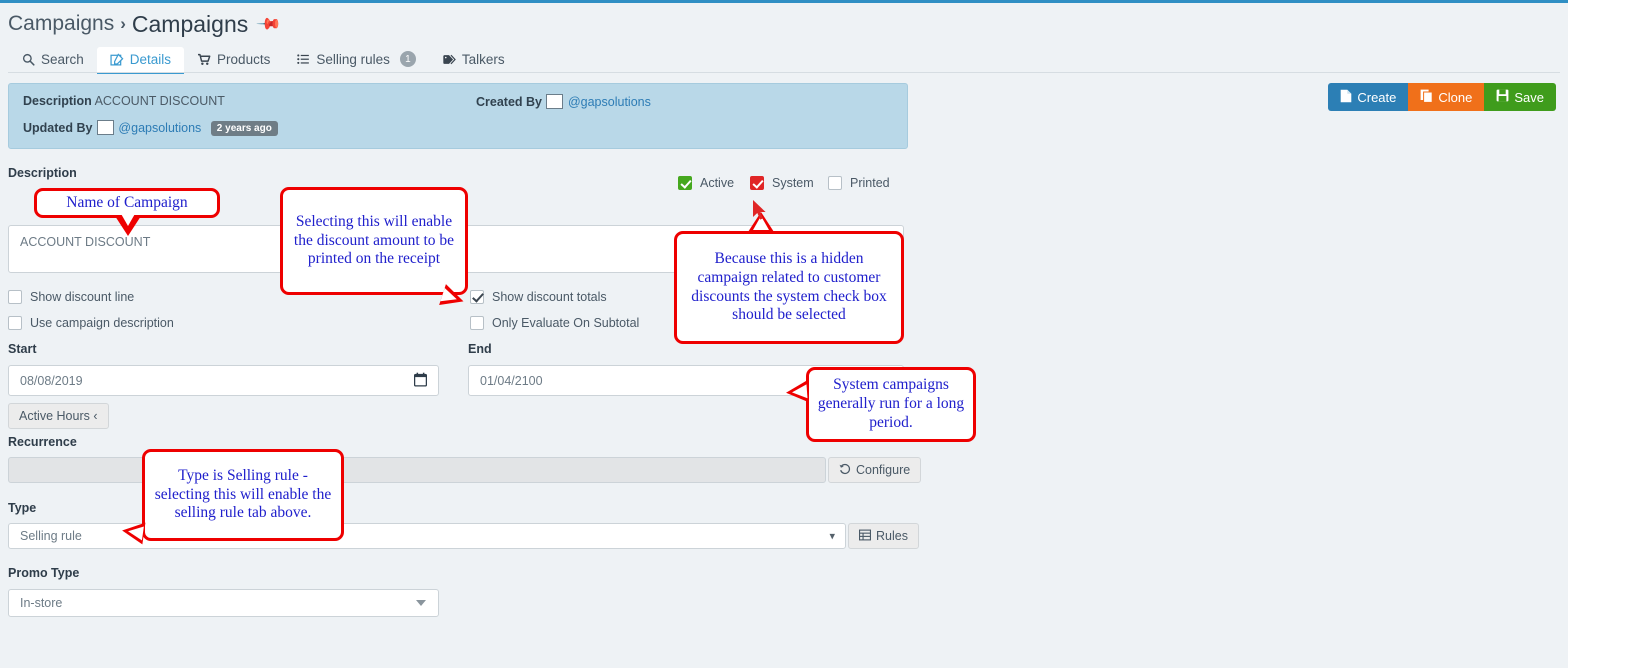 This screenshot has width=1644, height=668. Describe the element at coordinates (223, 603) in the screenshot. I see `promo-type-select: In-store` at that location.